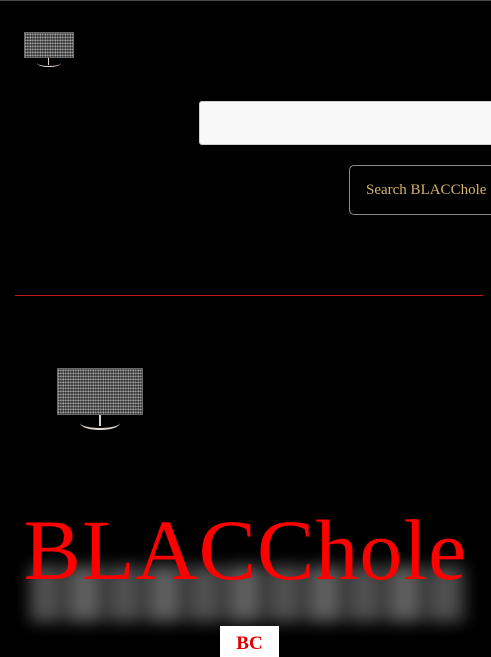 This screenshot has width=491, height=657. Describe the element at coordinates (249, 641) in the screenshot. I see `bc-badge: BC` at that location.